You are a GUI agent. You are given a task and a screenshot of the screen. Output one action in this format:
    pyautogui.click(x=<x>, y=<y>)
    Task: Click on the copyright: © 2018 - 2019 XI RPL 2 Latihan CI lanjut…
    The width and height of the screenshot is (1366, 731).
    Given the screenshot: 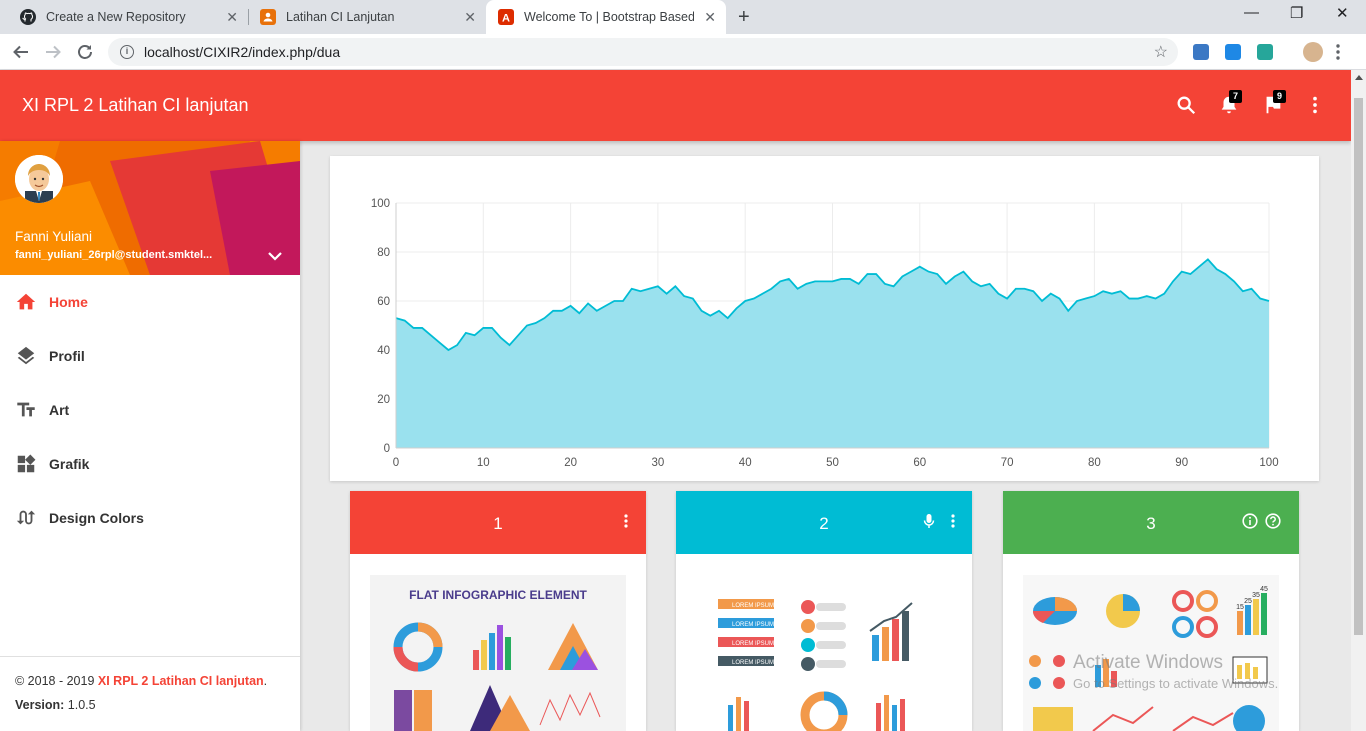 What is the action you would take?
    pyautogui.click(x=150, y=681)
    